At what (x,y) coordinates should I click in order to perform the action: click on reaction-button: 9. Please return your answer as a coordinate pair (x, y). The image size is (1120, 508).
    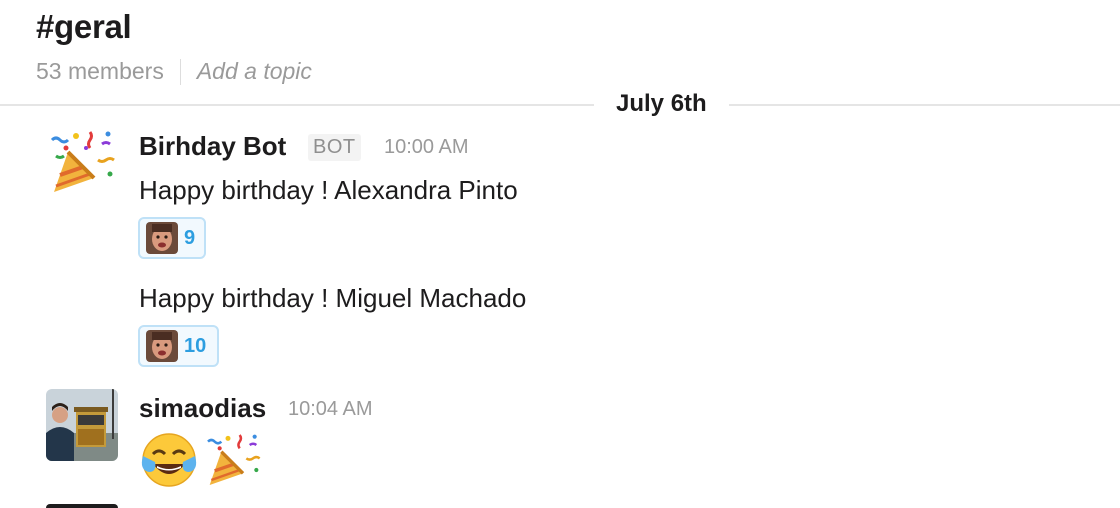
    Looking at the image, I should click on (172, 238).